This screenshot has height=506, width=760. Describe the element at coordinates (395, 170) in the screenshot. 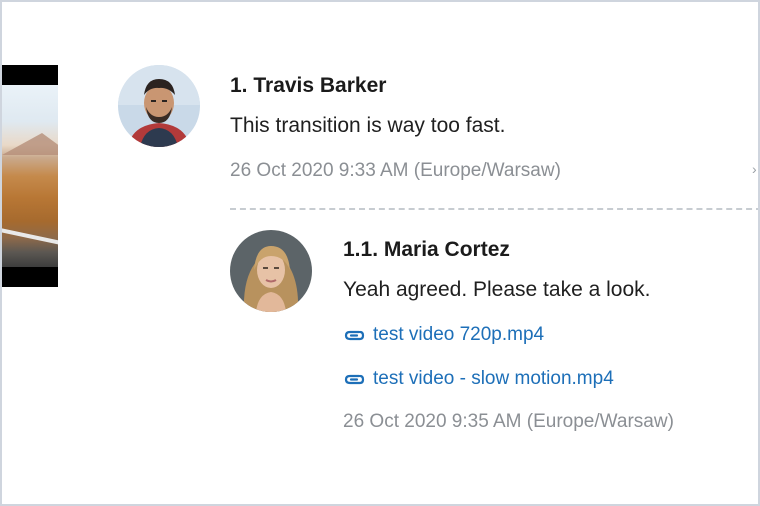

I see `comment-timestamp: 26 Oct 2020 9:33 AM (Europe/Warsaw)` at that location.